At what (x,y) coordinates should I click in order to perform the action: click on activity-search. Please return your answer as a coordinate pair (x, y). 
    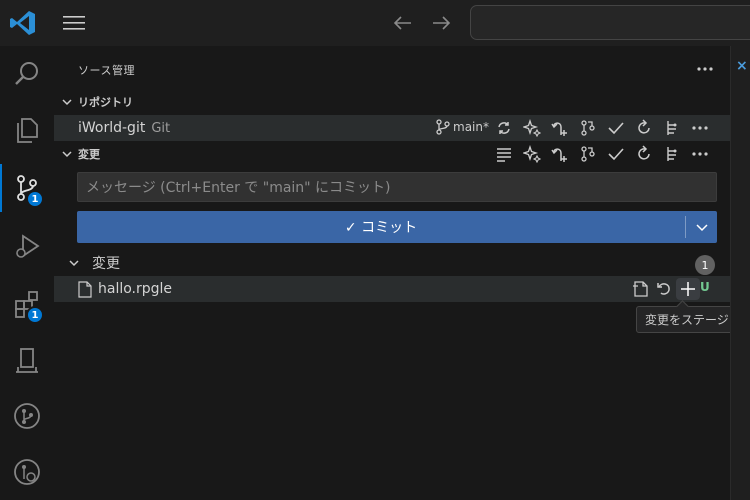
    Looking at the image, I should click on (27, 74).